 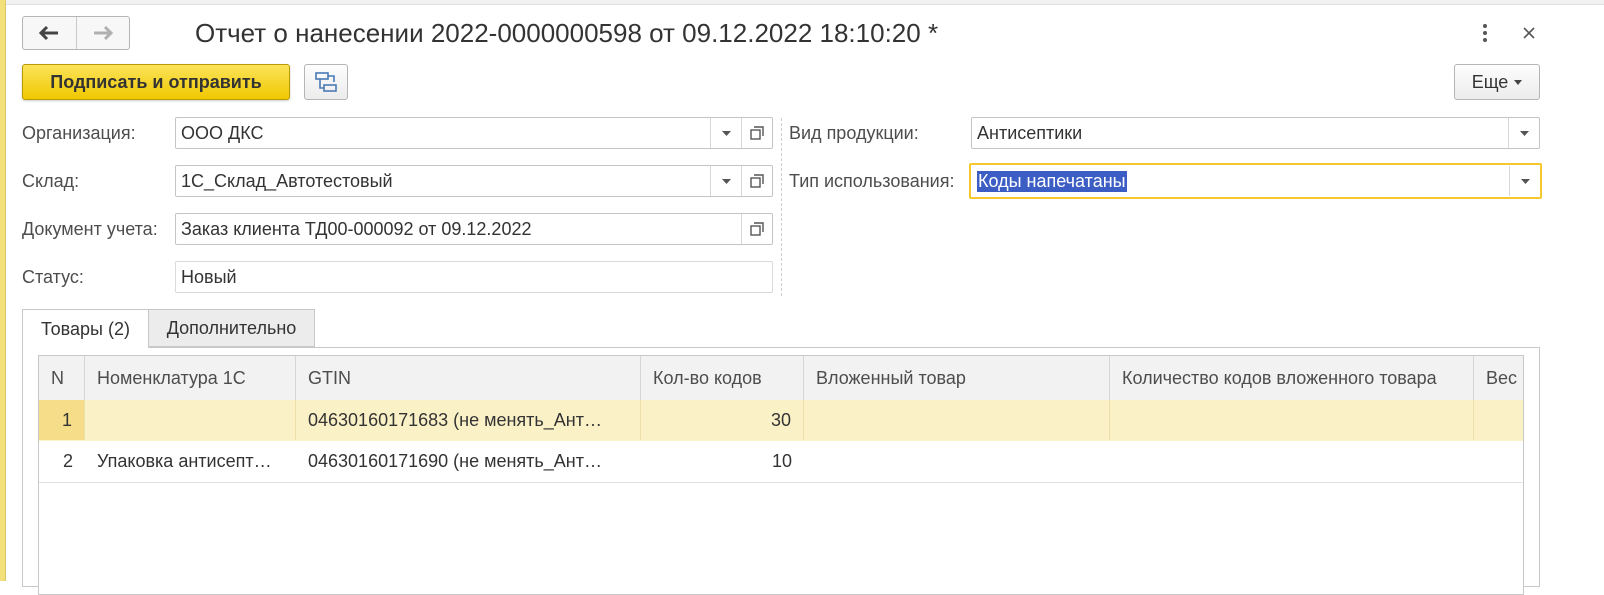 I want to click on tab-goods: Товары (2), so click(x=85, y=328).